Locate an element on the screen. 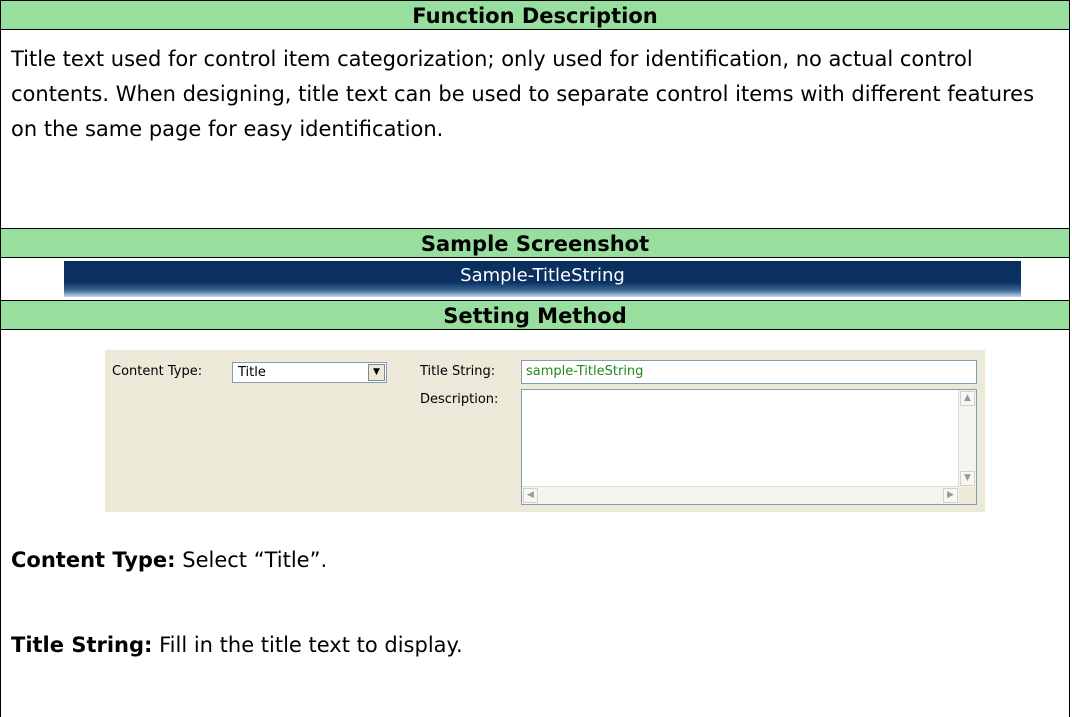  scroll-down-icon: ▼ is located at coordinates (967, 478).